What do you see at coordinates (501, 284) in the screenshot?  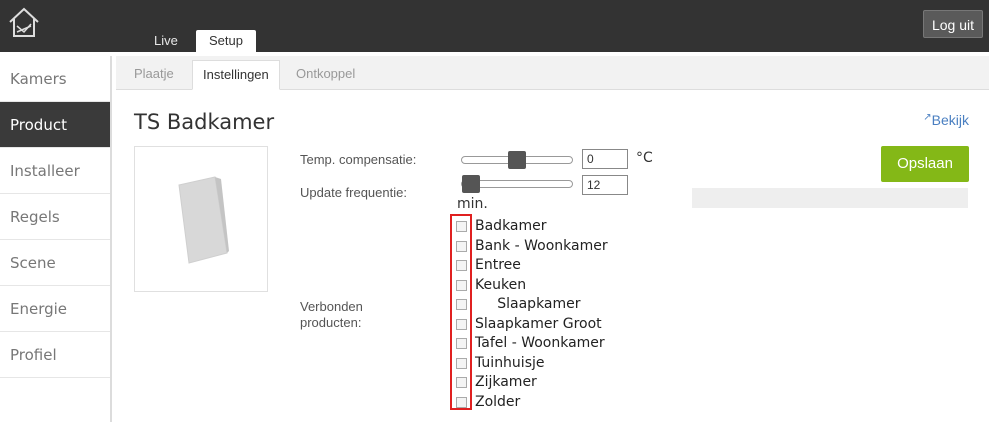 I see `checkbox-label: Keuken` at bounding box center [501, 284].